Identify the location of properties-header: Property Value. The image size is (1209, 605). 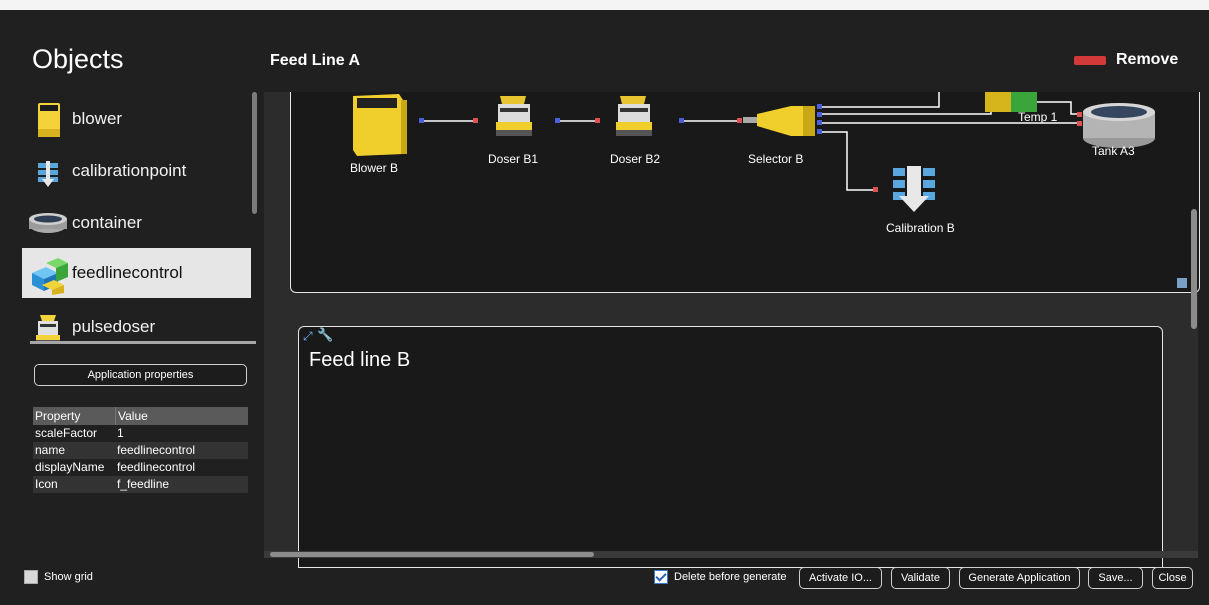
(140, 416).